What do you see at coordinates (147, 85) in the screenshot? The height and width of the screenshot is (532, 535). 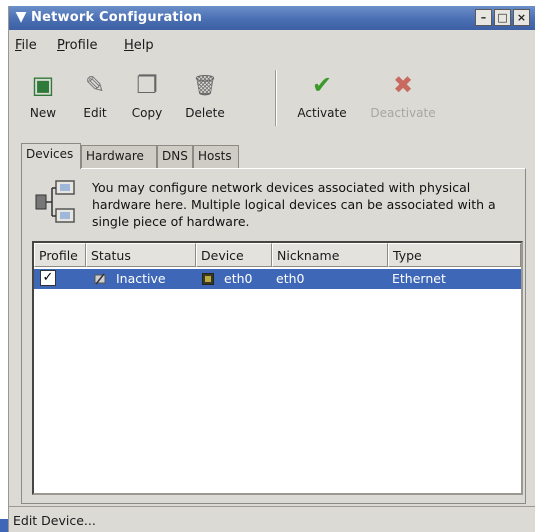 I see `copy-icon: ❐` at bounding box center [147, 85].